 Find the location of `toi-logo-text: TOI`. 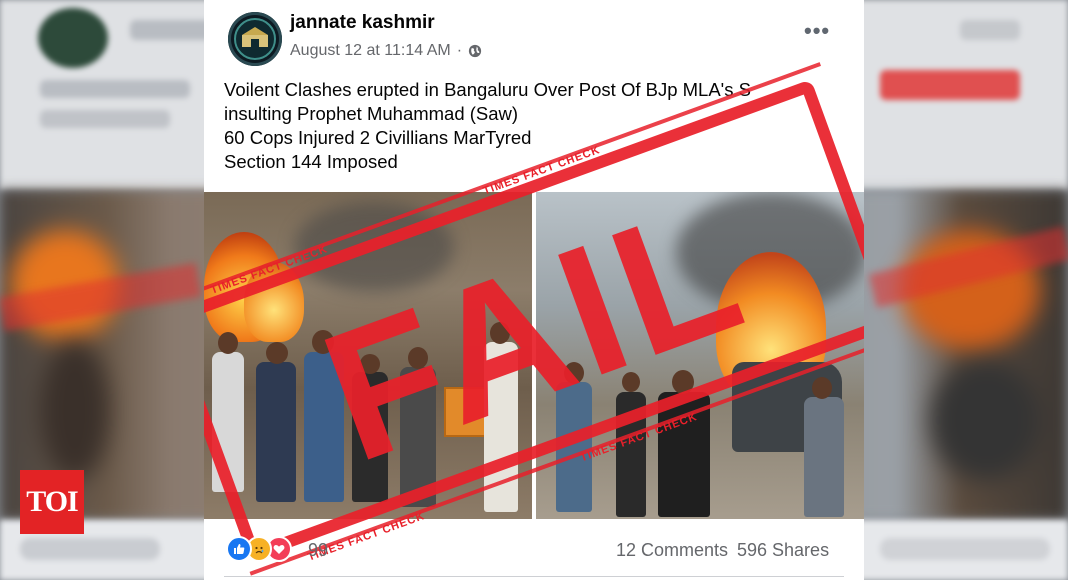

toi-logo-text: TOI is located at coordinates (52, 501).